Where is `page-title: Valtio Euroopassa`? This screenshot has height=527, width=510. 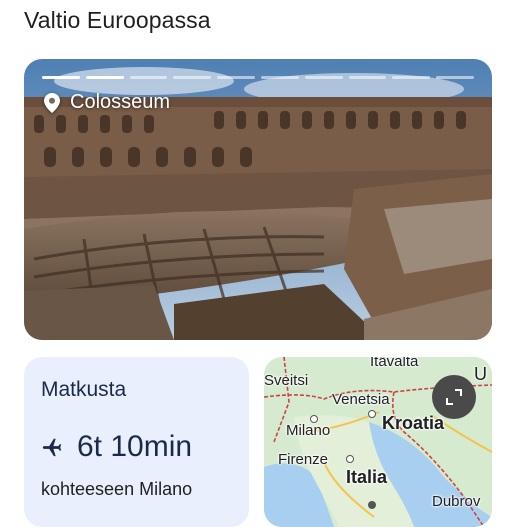 page-title: Valtio Euroopassa is located at coordinates (117, 20).